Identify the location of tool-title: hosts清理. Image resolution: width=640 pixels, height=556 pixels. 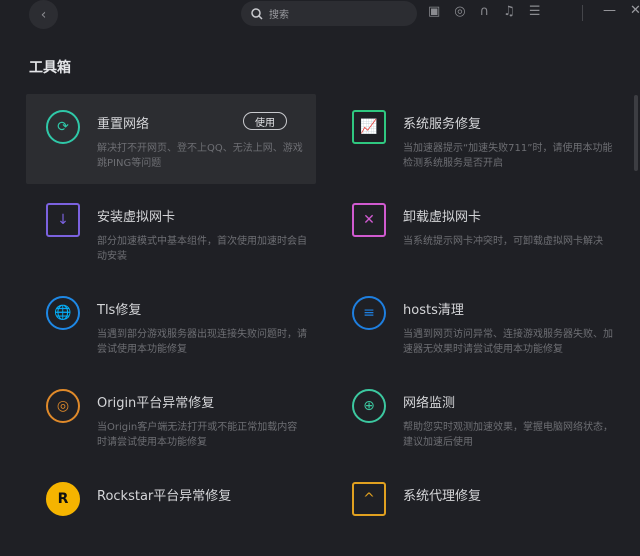
(433, 310).